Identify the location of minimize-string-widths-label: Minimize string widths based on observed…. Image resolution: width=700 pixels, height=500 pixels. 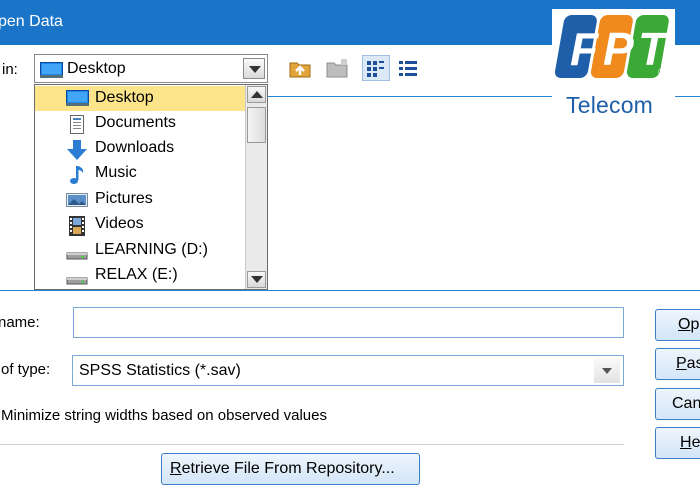
(164, 415).